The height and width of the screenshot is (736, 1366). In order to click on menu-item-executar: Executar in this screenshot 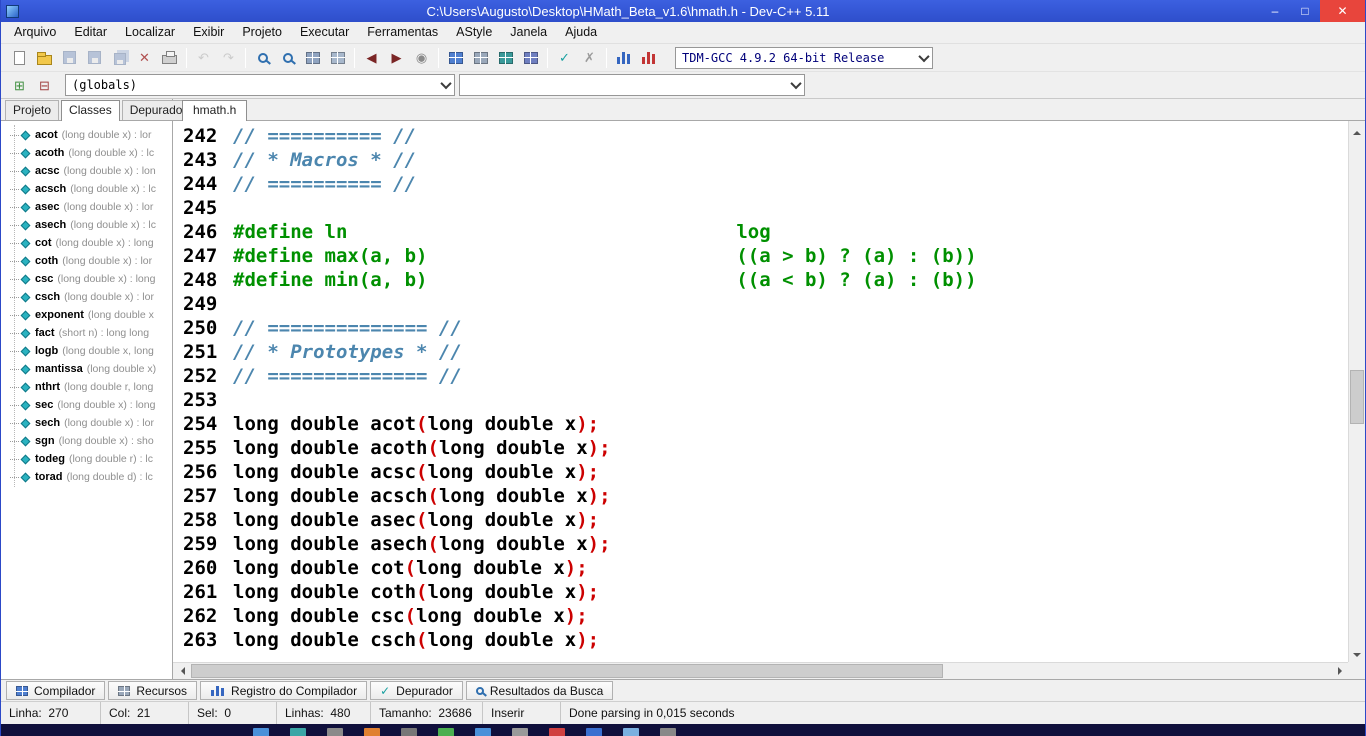, I will do `click(324, 32)`.